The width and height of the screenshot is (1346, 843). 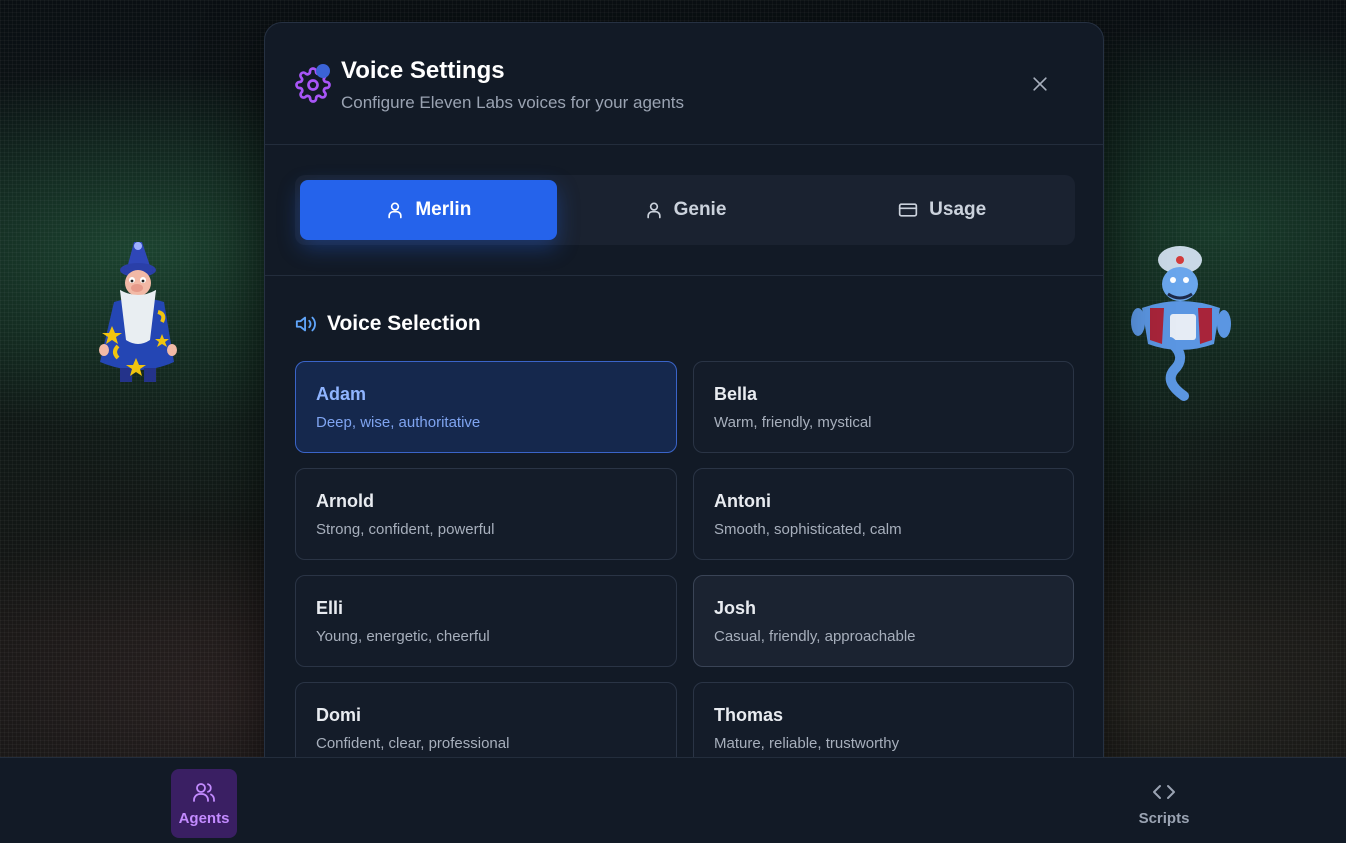 What do you see at coordinates (807, 743) in the screenshot?
I see `voice-description: Mature, reliable, trustworthy` at bounding box center [807, 743].